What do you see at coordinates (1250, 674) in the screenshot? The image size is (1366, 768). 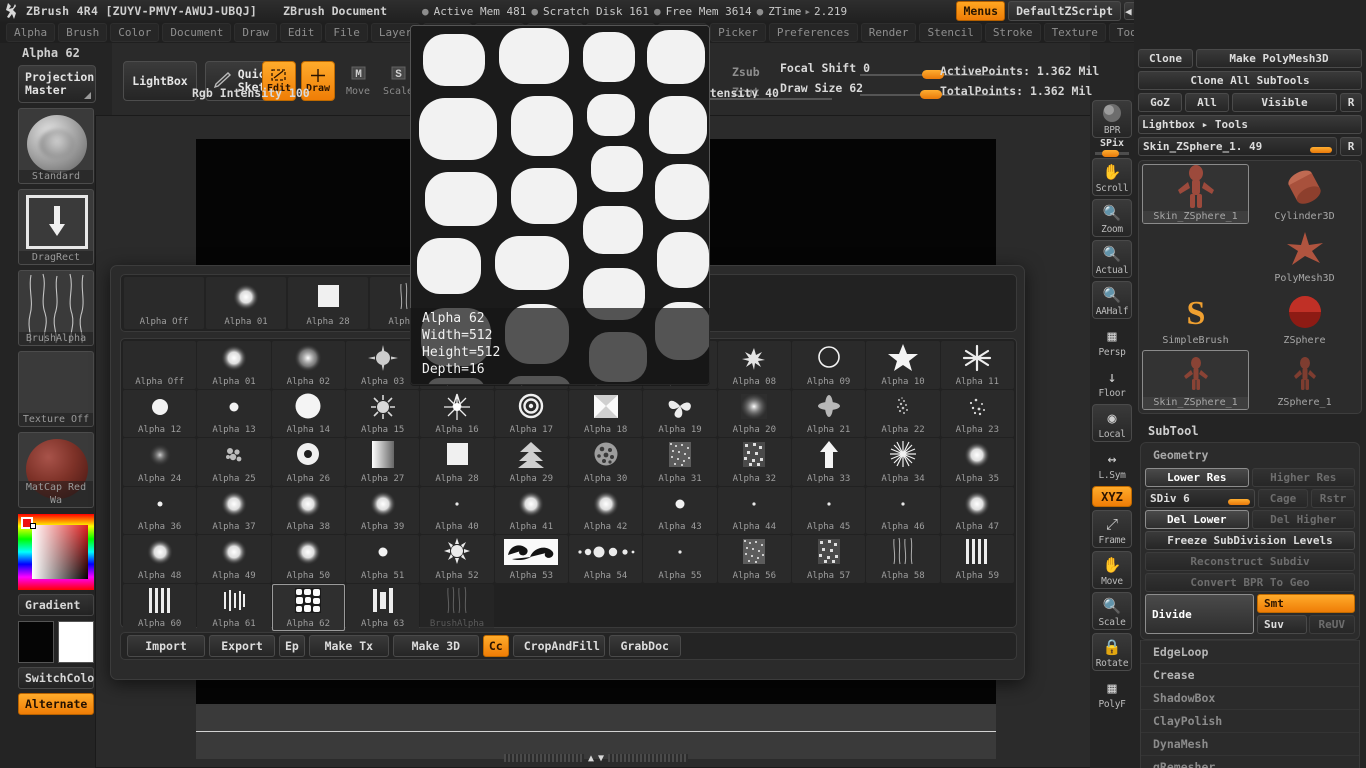 I see `accordion-item-crease: Crease` at bounding box center [1250, 674].